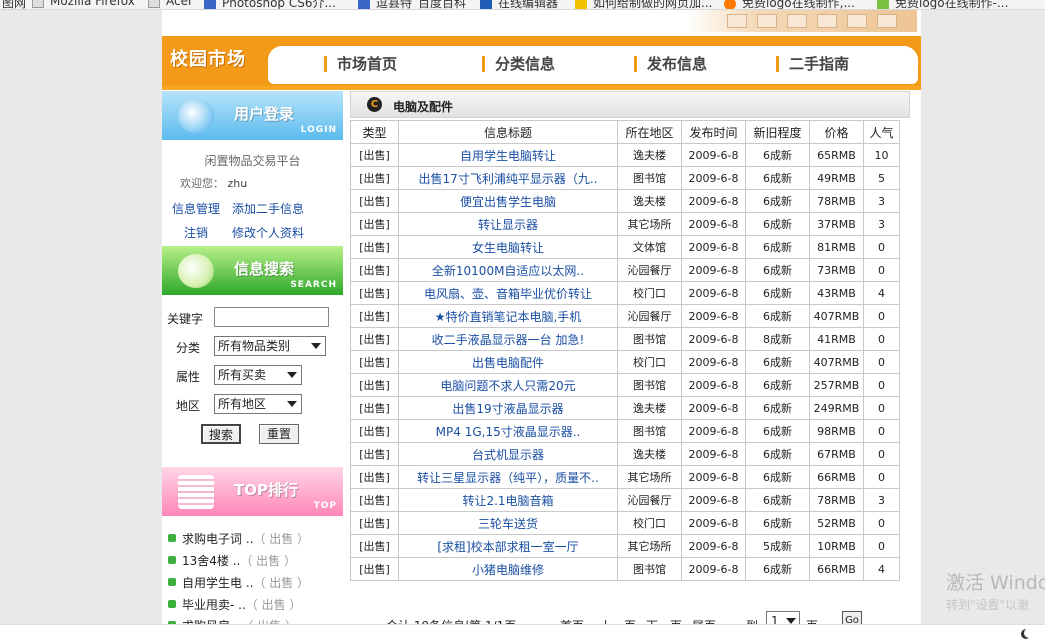  I want to click on title-link: 自用学生电脑转让, so click(508, 155).